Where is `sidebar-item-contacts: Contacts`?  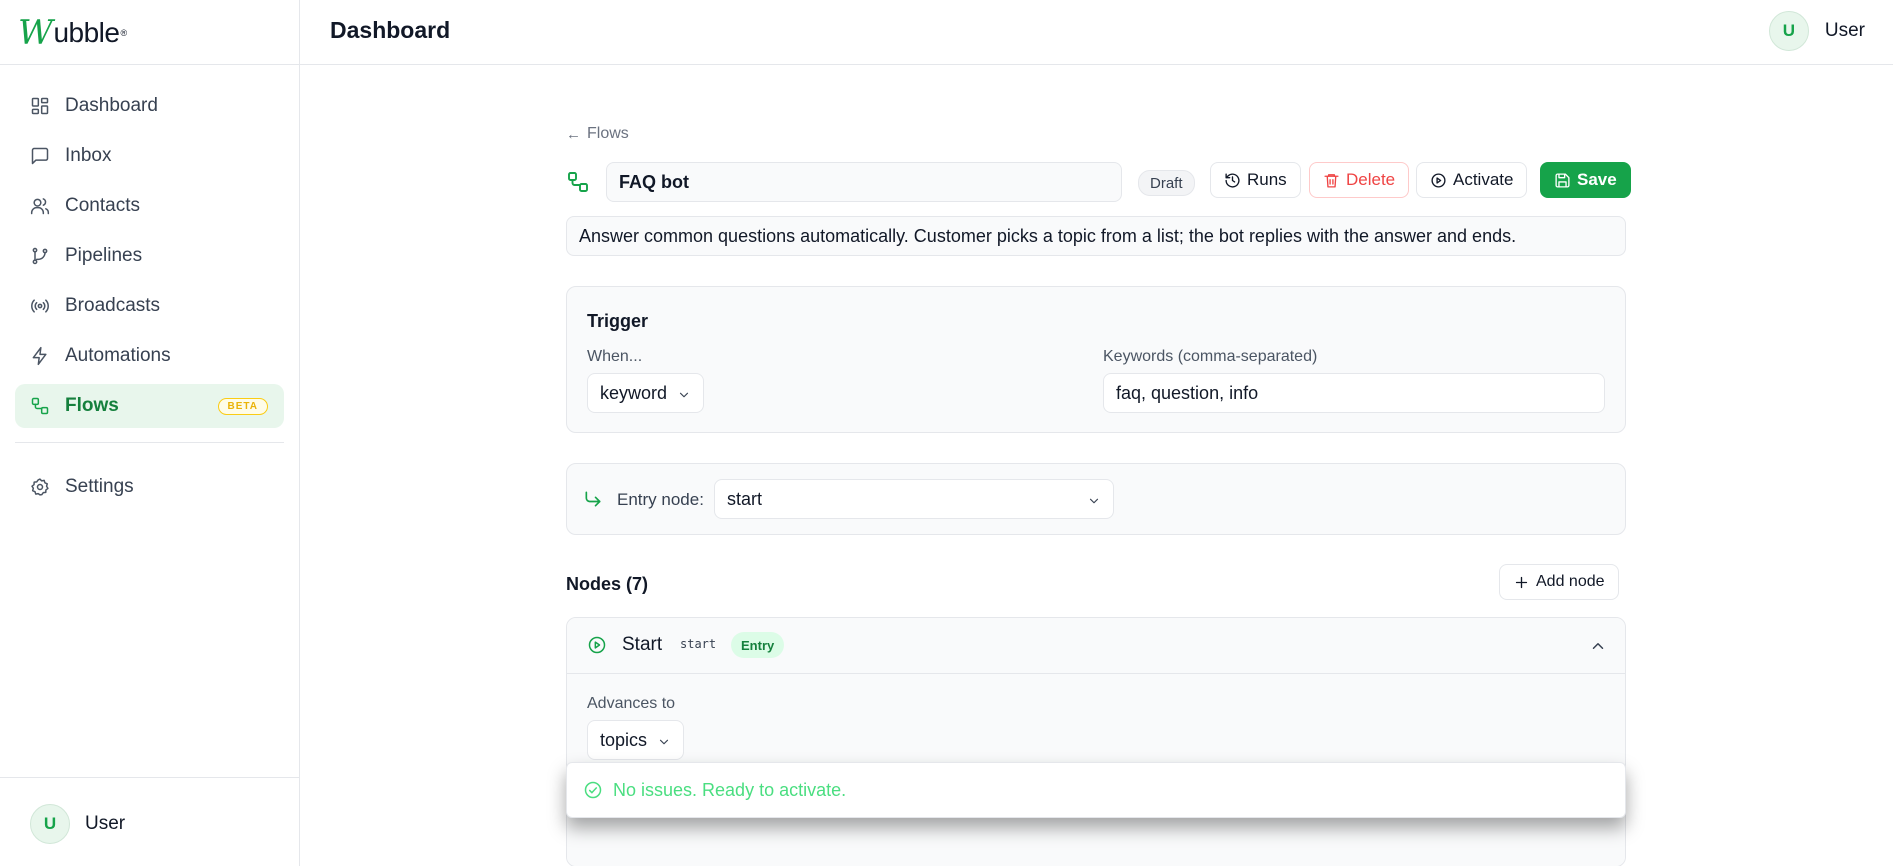 sidebar-item-contacts: Contacts is located at coordinates (149, 206).